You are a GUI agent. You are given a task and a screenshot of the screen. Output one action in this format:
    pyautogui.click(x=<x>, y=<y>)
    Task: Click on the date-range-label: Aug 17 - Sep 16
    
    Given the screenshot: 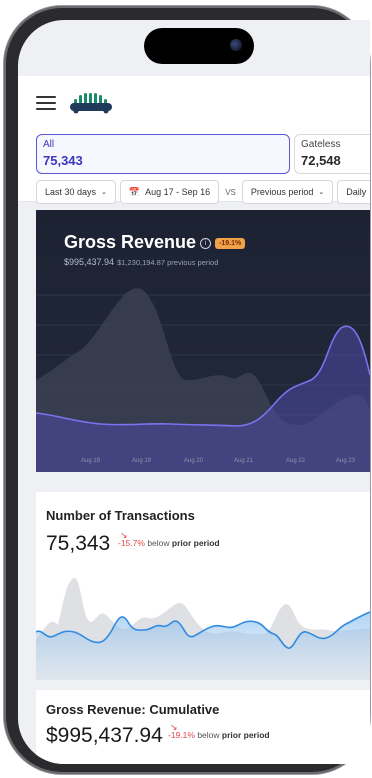 What is the action you would take?
    pyautogui.click(x=178, y=192)
    